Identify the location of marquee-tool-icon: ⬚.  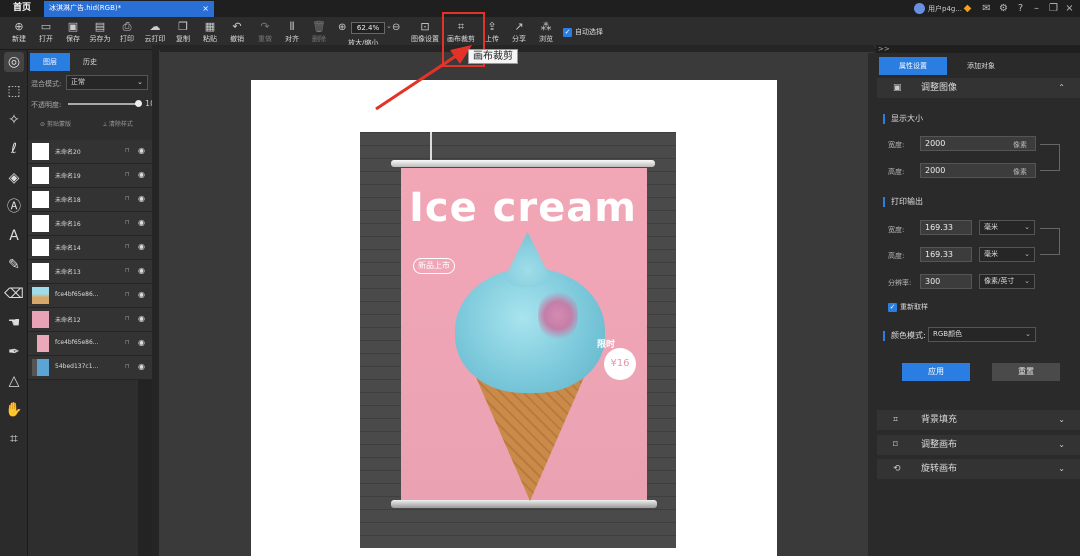
(14, 91).